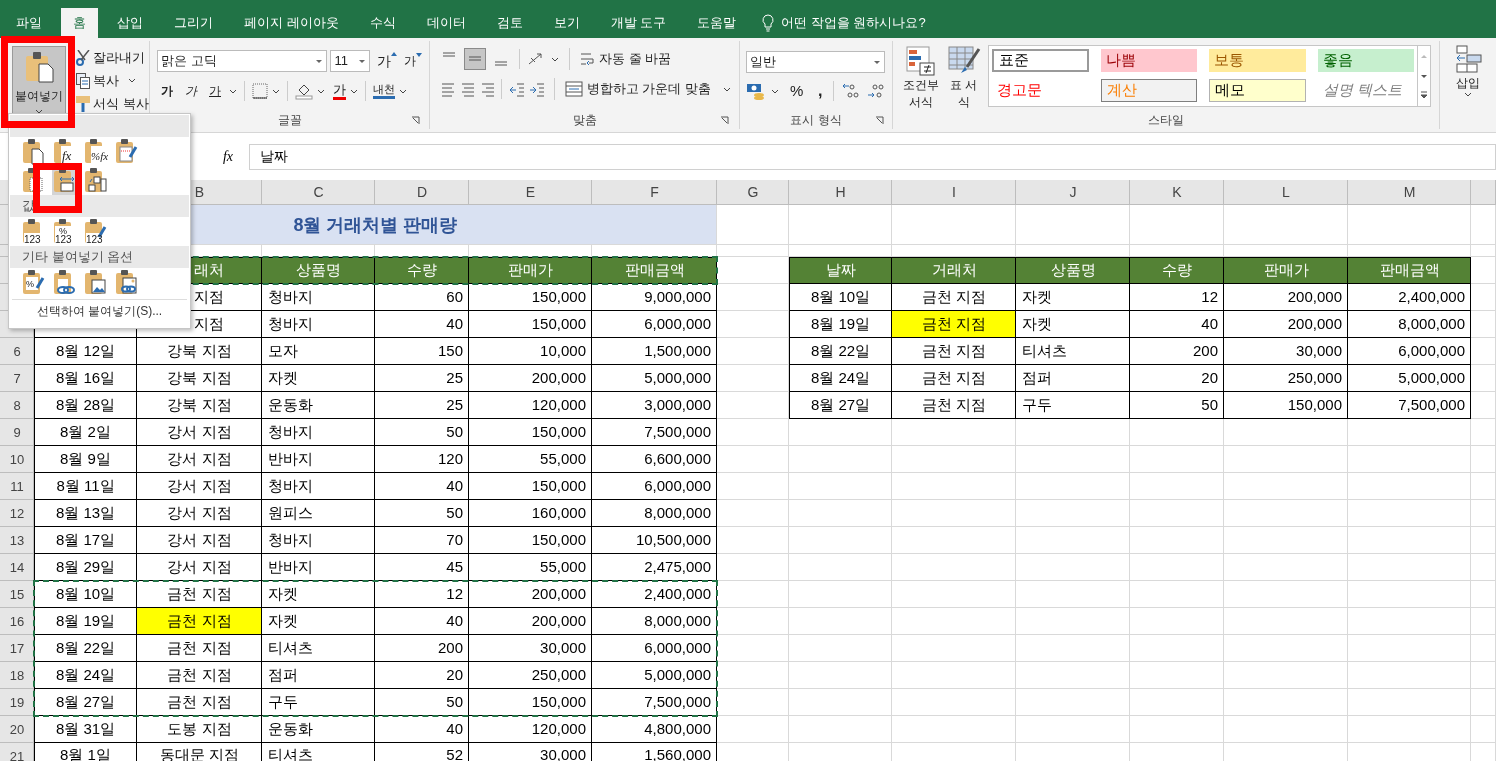 This screenshot has width=1496, height=761. What do you see at coordinates (304, 91) in the screenshot?
I see `fill-color-icon` at bounding box center [304, 91].